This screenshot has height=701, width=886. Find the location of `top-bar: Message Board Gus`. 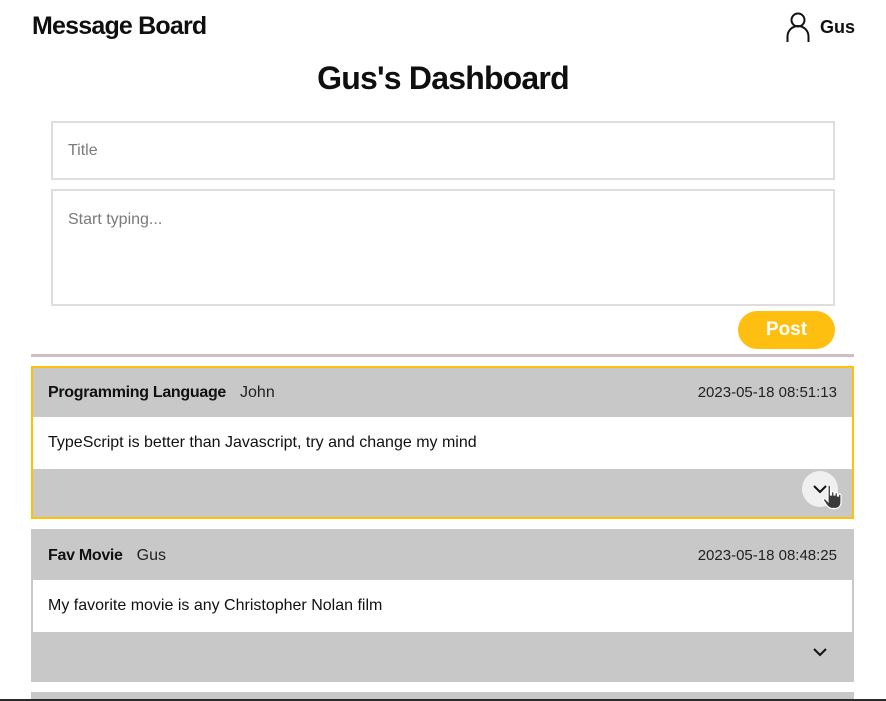

top-bar: Message Board Gus is located at coordinates (443, 29).